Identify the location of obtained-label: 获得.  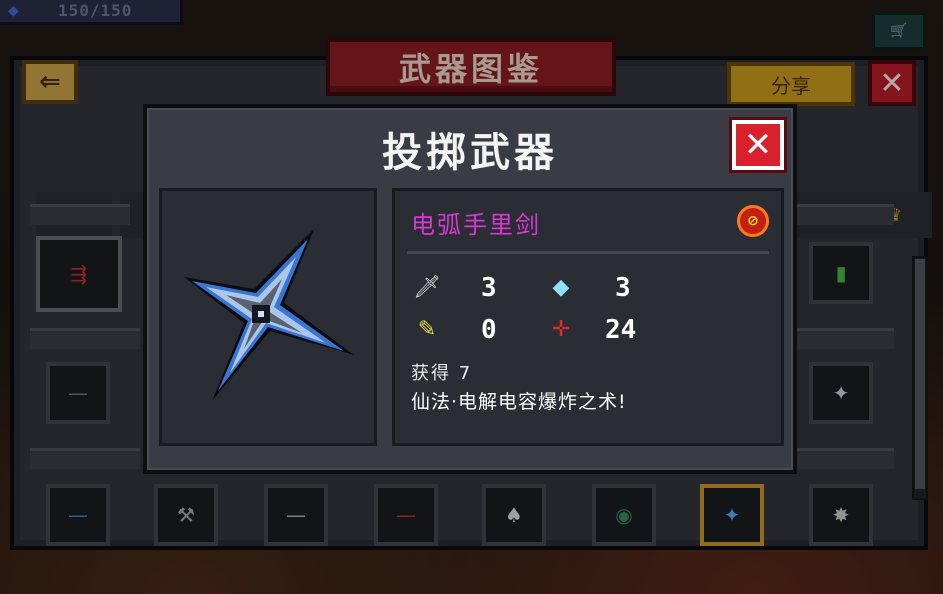
(431, 373).